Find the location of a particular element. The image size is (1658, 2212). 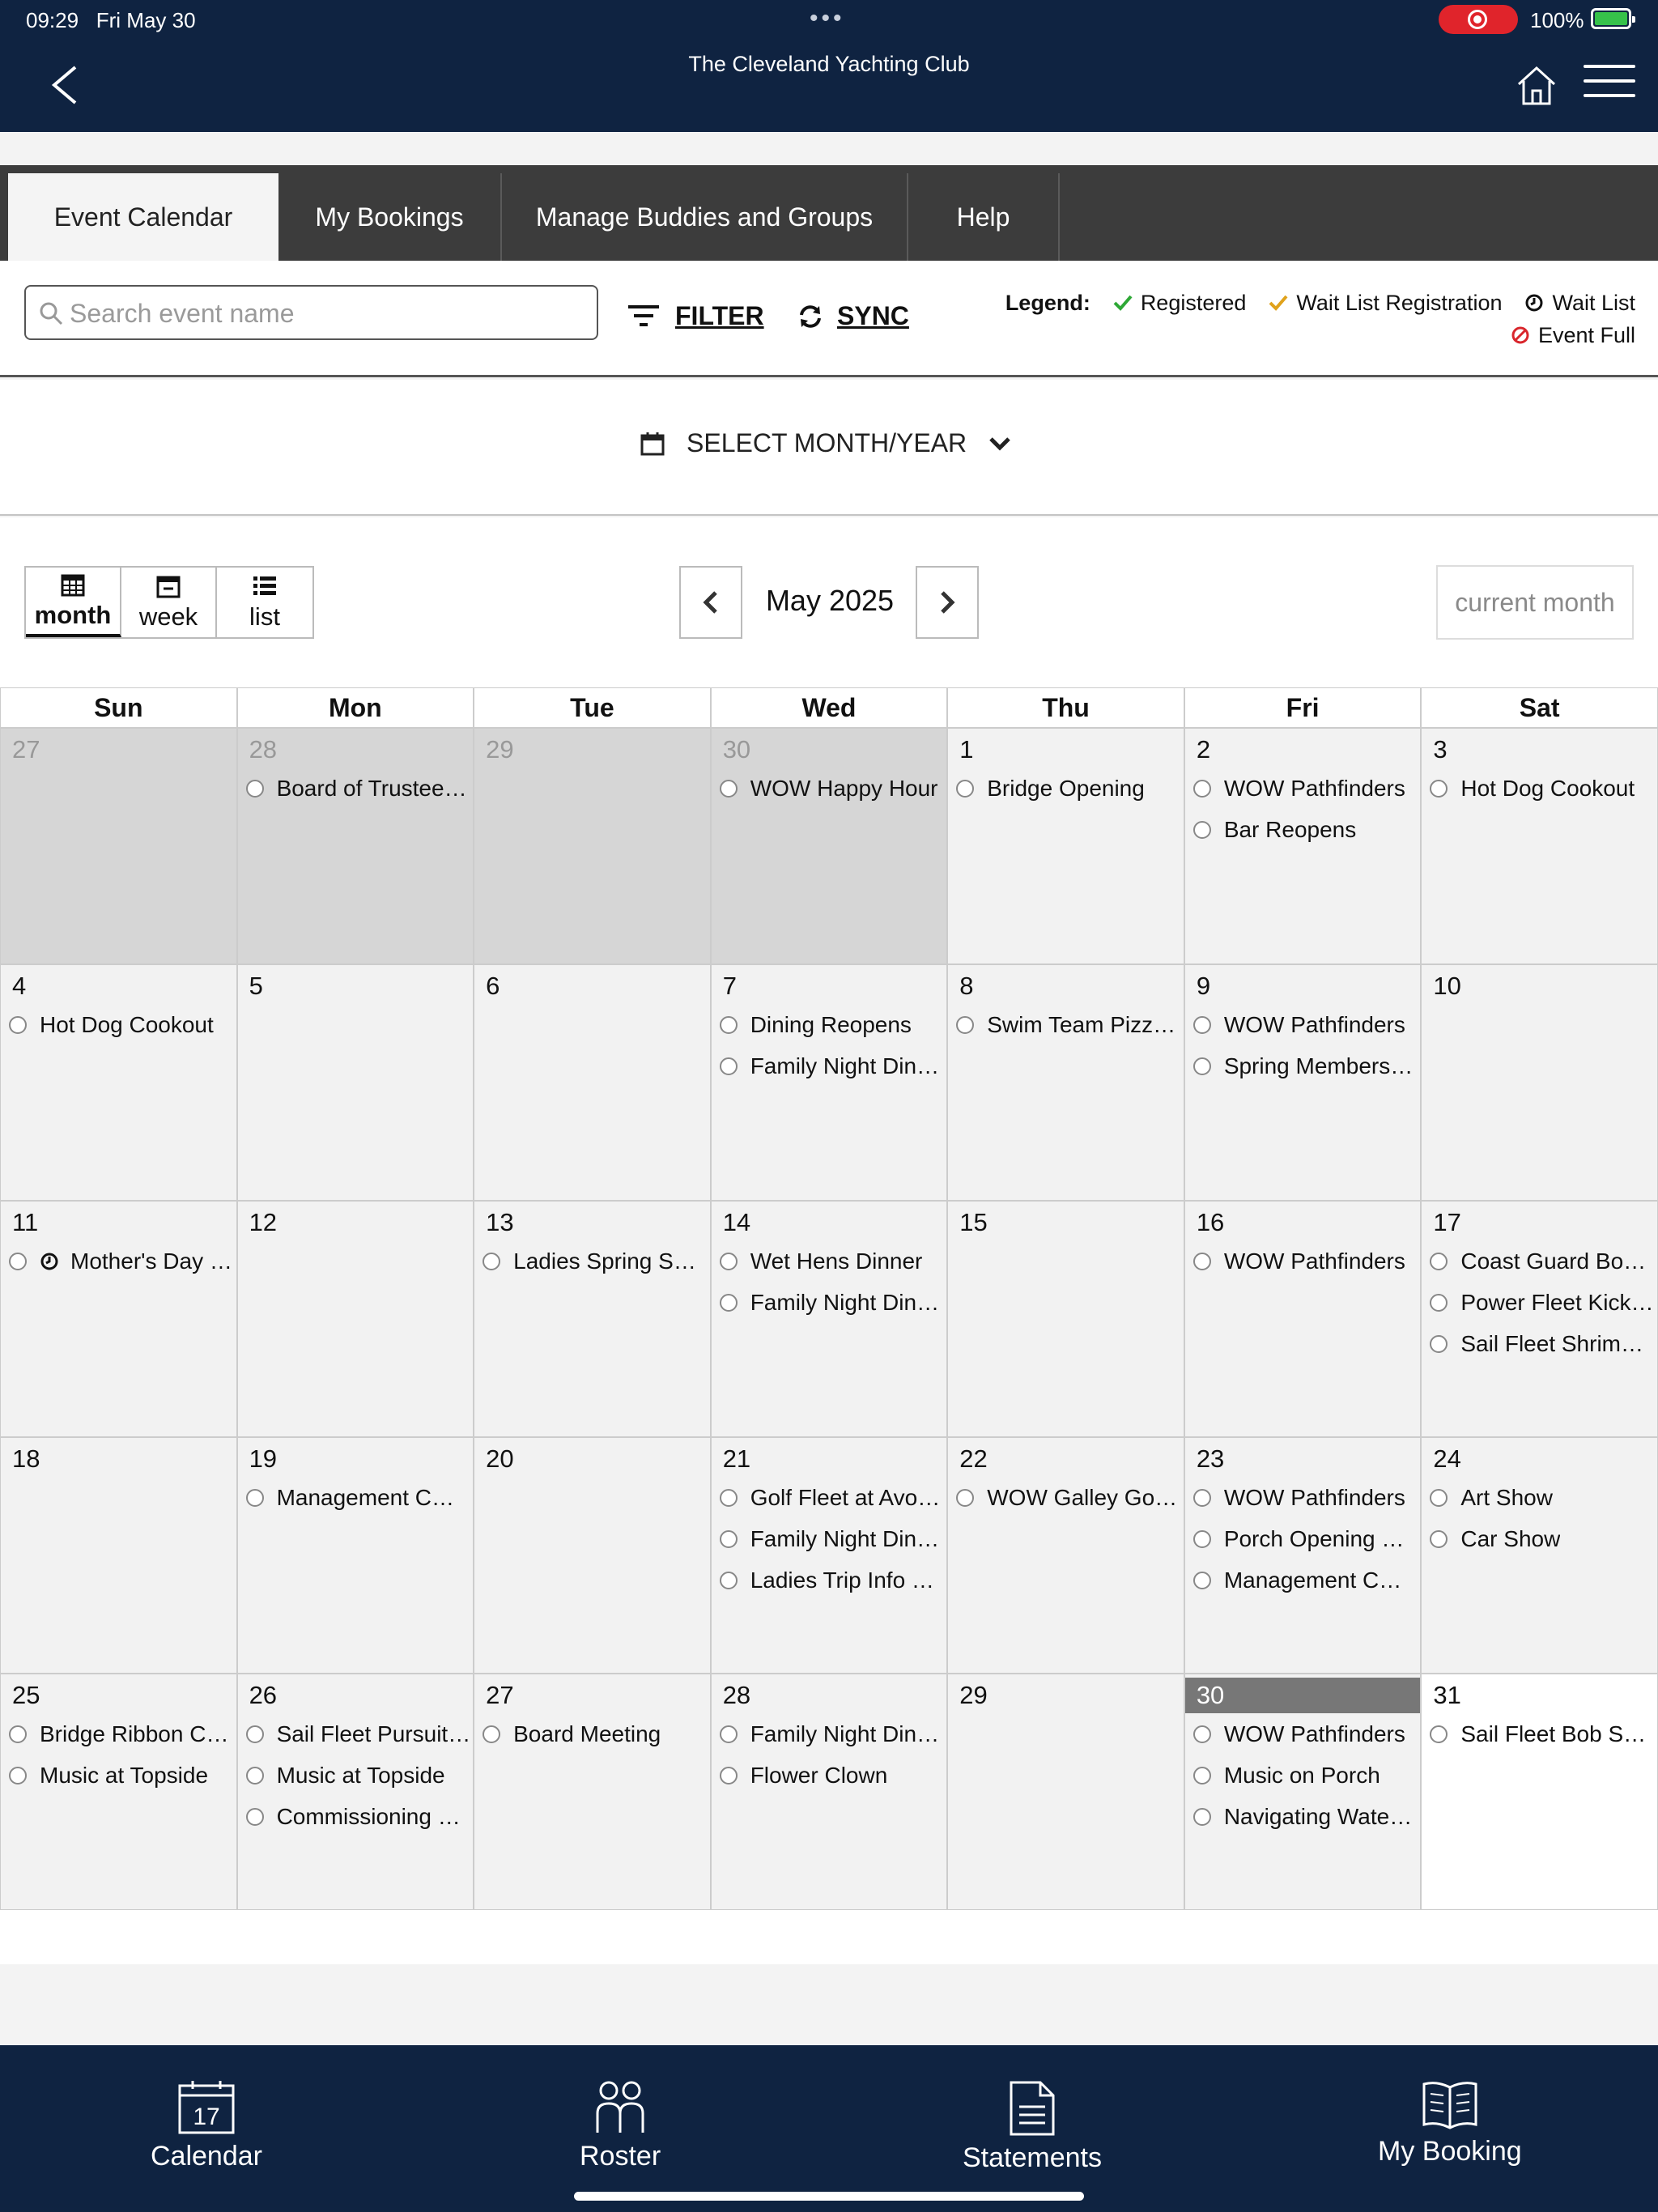

prev-month-button is located at coordinates (710, 602).